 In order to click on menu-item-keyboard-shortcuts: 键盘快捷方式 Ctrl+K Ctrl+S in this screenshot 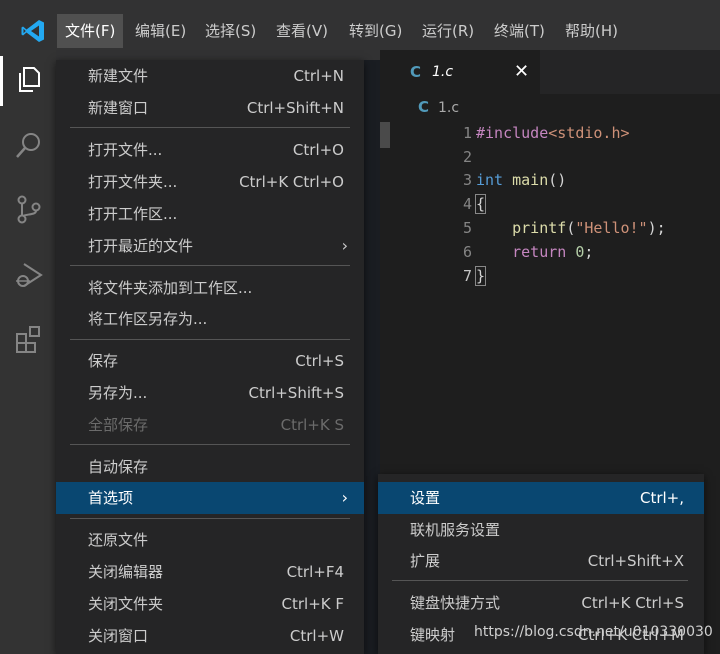, I will do `click(541, 603)`.